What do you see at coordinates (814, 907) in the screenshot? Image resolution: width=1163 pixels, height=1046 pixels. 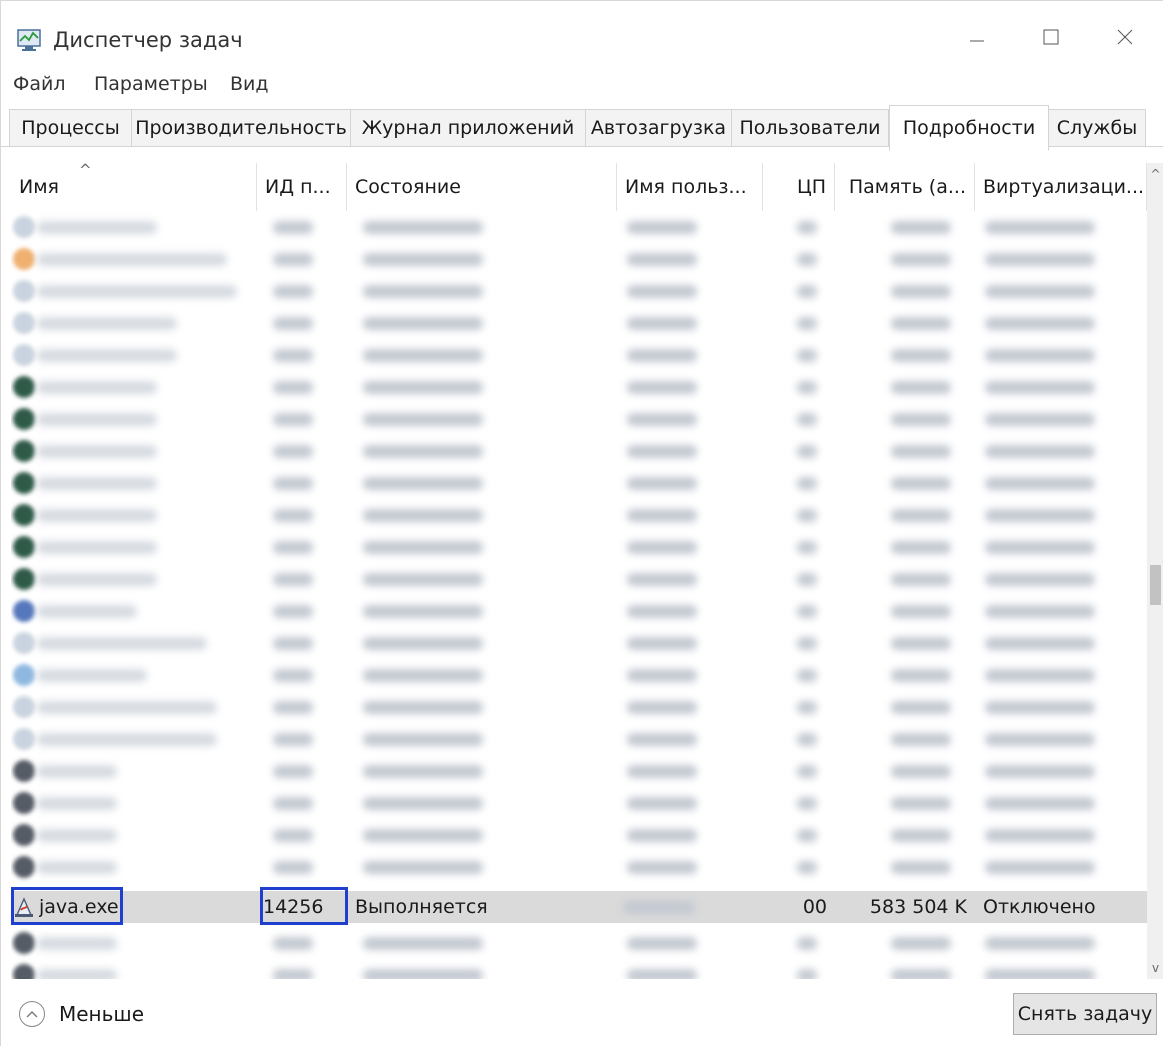 I see `cell-cpu: 00` at bounding box center [814, 907].